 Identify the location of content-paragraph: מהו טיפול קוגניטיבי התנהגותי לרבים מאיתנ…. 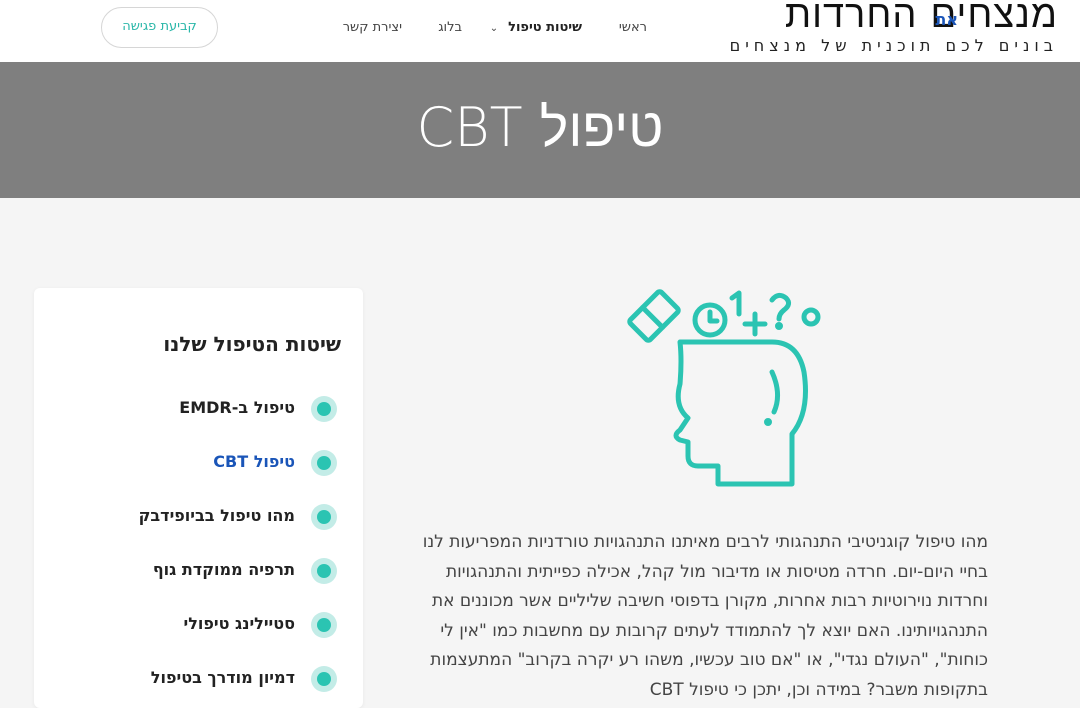
(705, 616).